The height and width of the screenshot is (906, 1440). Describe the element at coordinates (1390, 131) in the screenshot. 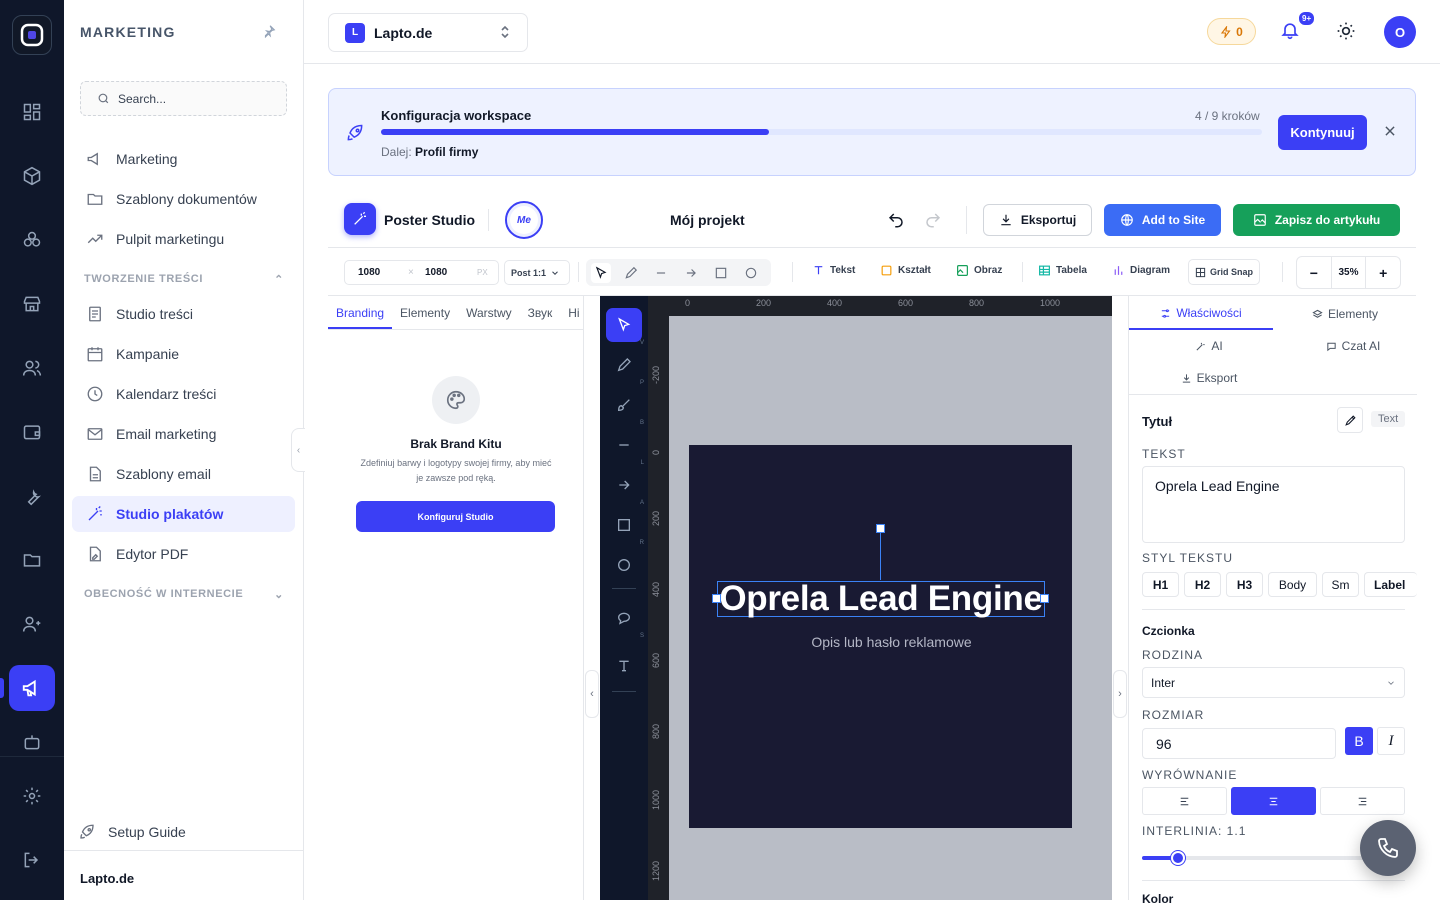

I see `close-icon` at that location.